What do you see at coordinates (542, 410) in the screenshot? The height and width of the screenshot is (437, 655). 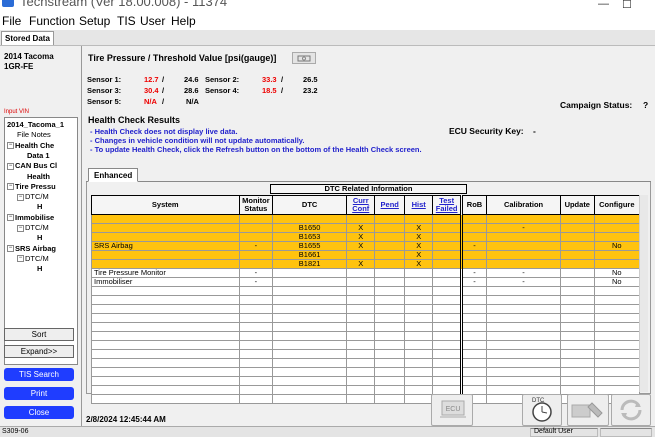 I see `dtc-button: DTC` at bounding box center [542, 410].